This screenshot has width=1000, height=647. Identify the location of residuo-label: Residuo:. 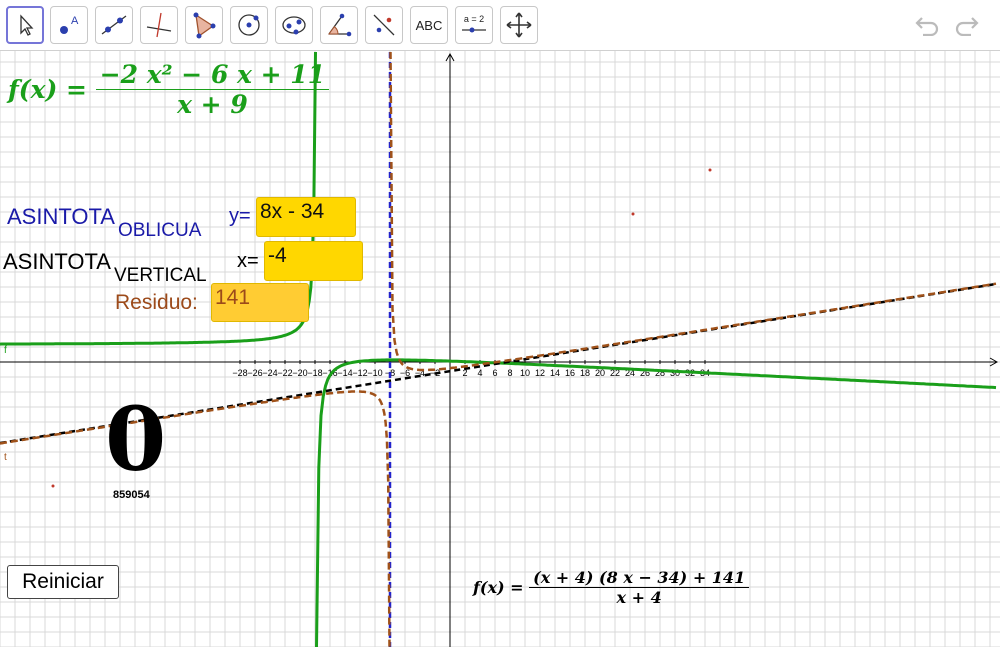
(156, 302).